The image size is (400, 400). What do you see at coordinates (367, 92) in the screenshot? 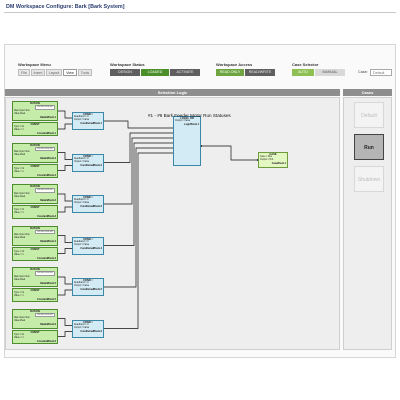
I see `cases-header: Cases` at bounding box center [367, 92].